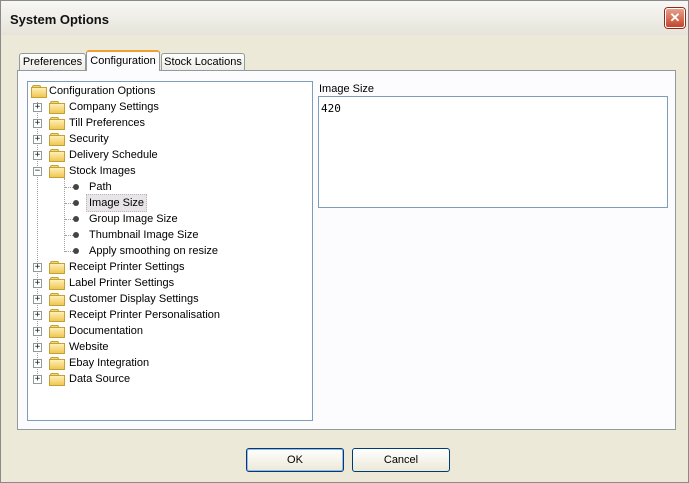 Image resolution: width=689 pixels, height=483 pixels. What do you see at coordinates (168, 347) in the screenshot?
I see `tree-item-website: + Website` at bounding box center [168, 347].